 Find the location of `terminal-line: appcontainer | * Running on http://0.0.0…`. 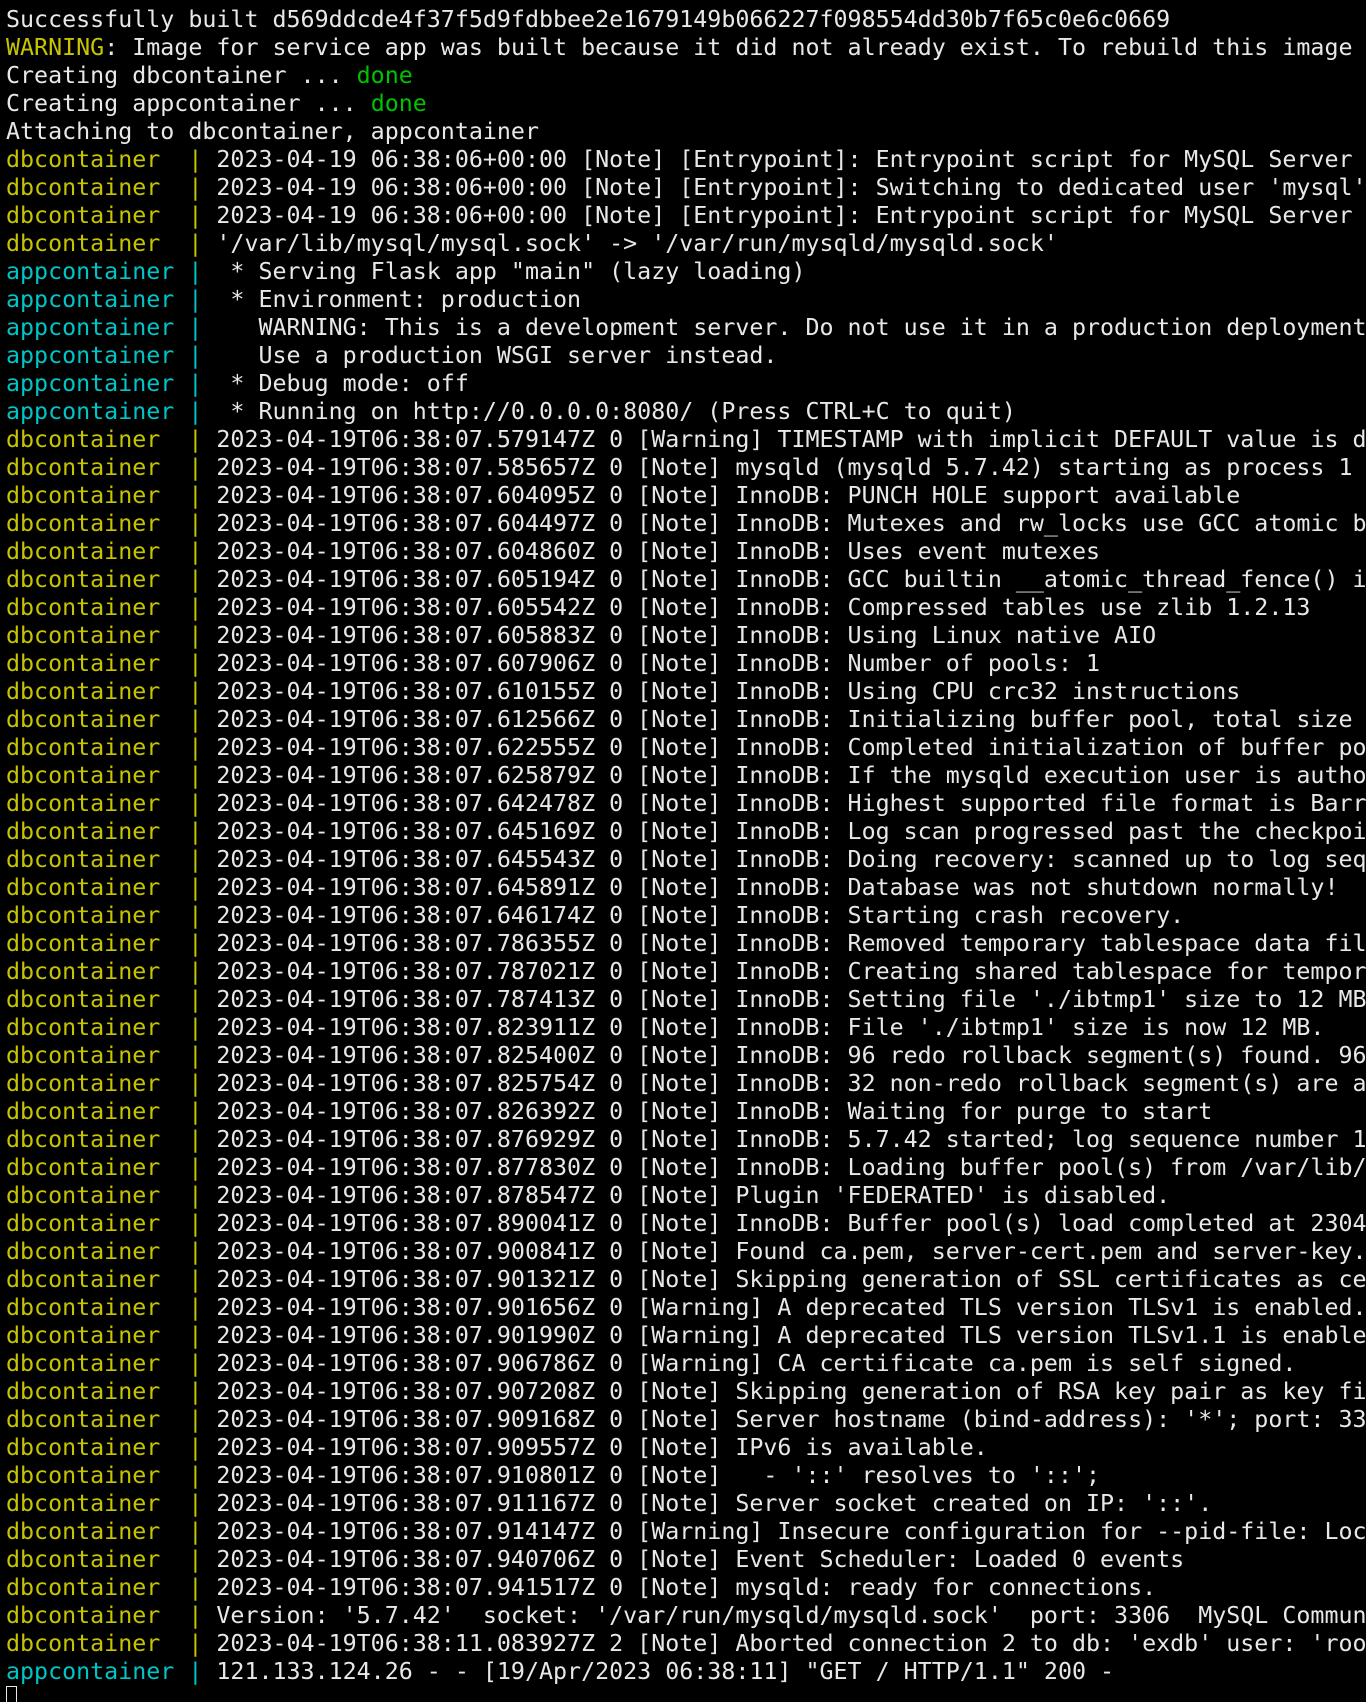

terminal-line: appcontainer | * Running on http://0.0.0… is located at coordinates (686, 412).